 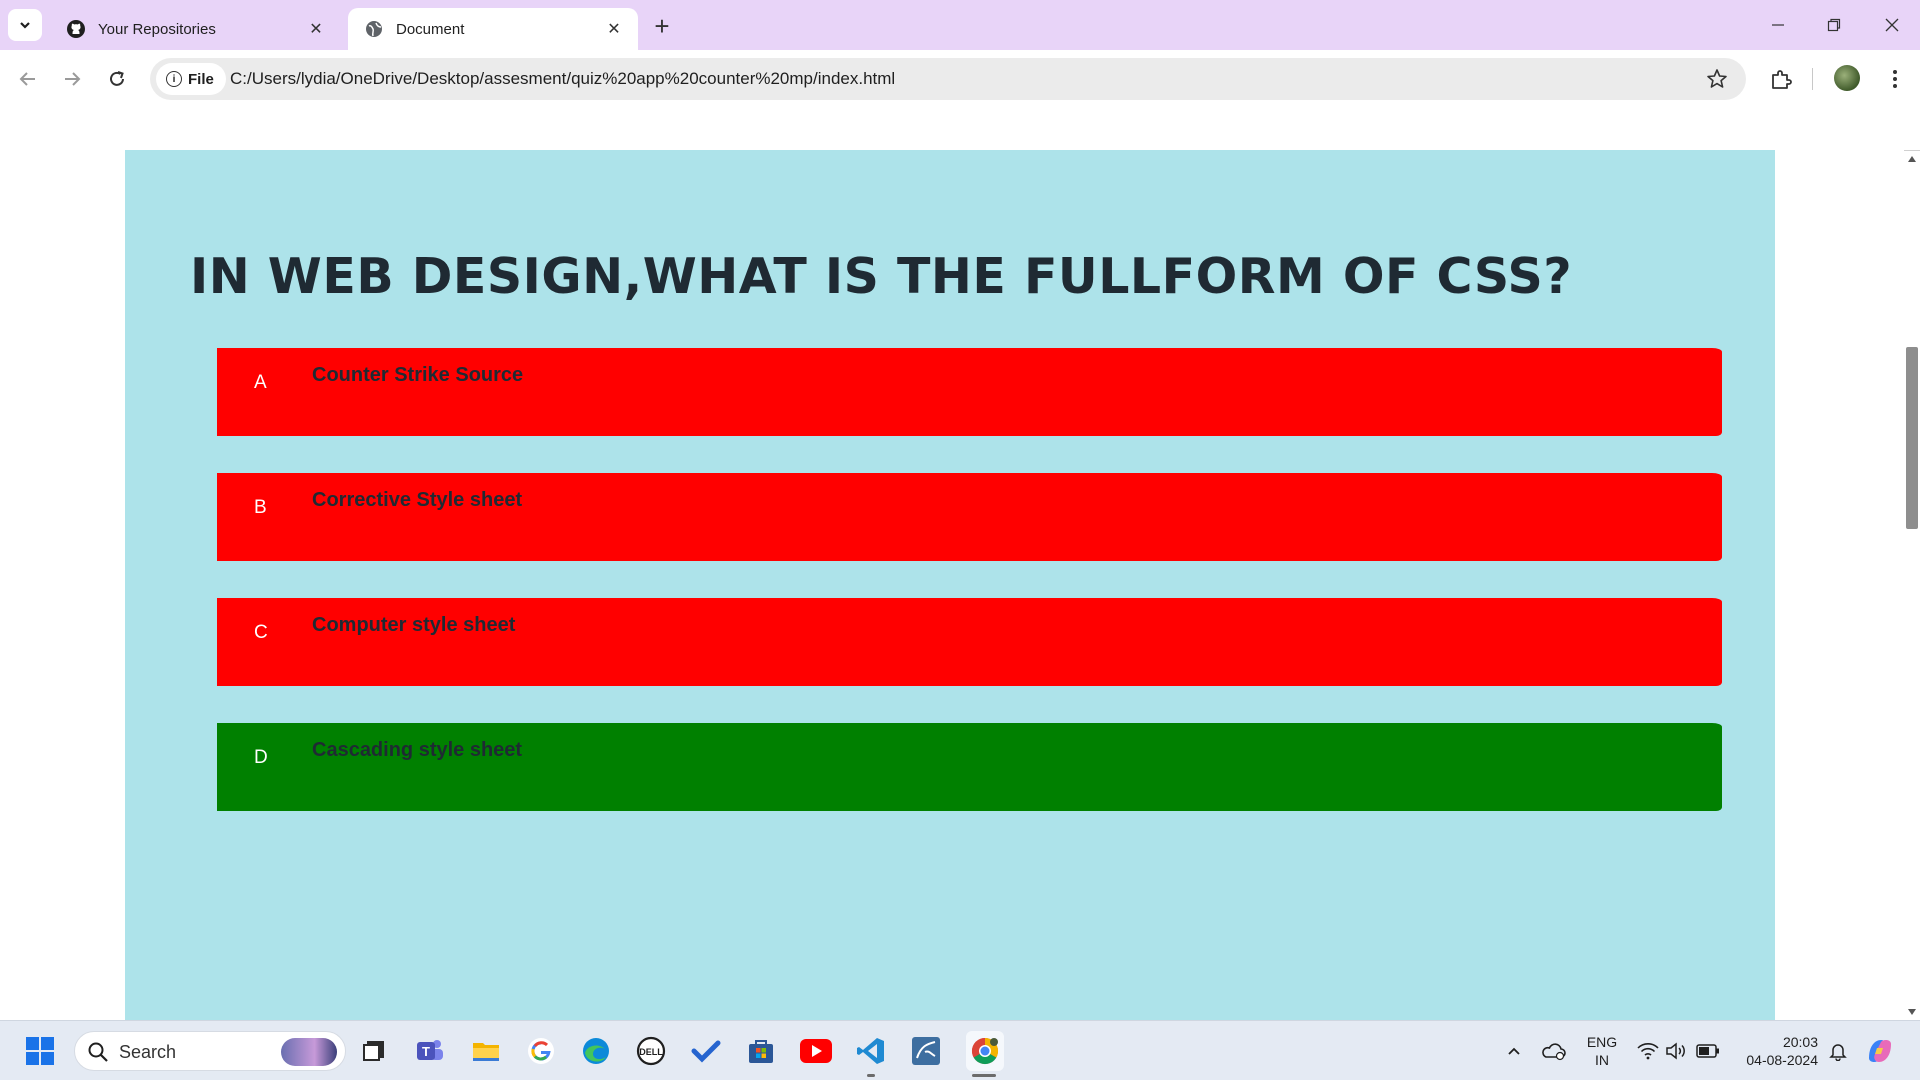 I want to click on answer-text: Computer style sheet, so click(x=414, y=625).